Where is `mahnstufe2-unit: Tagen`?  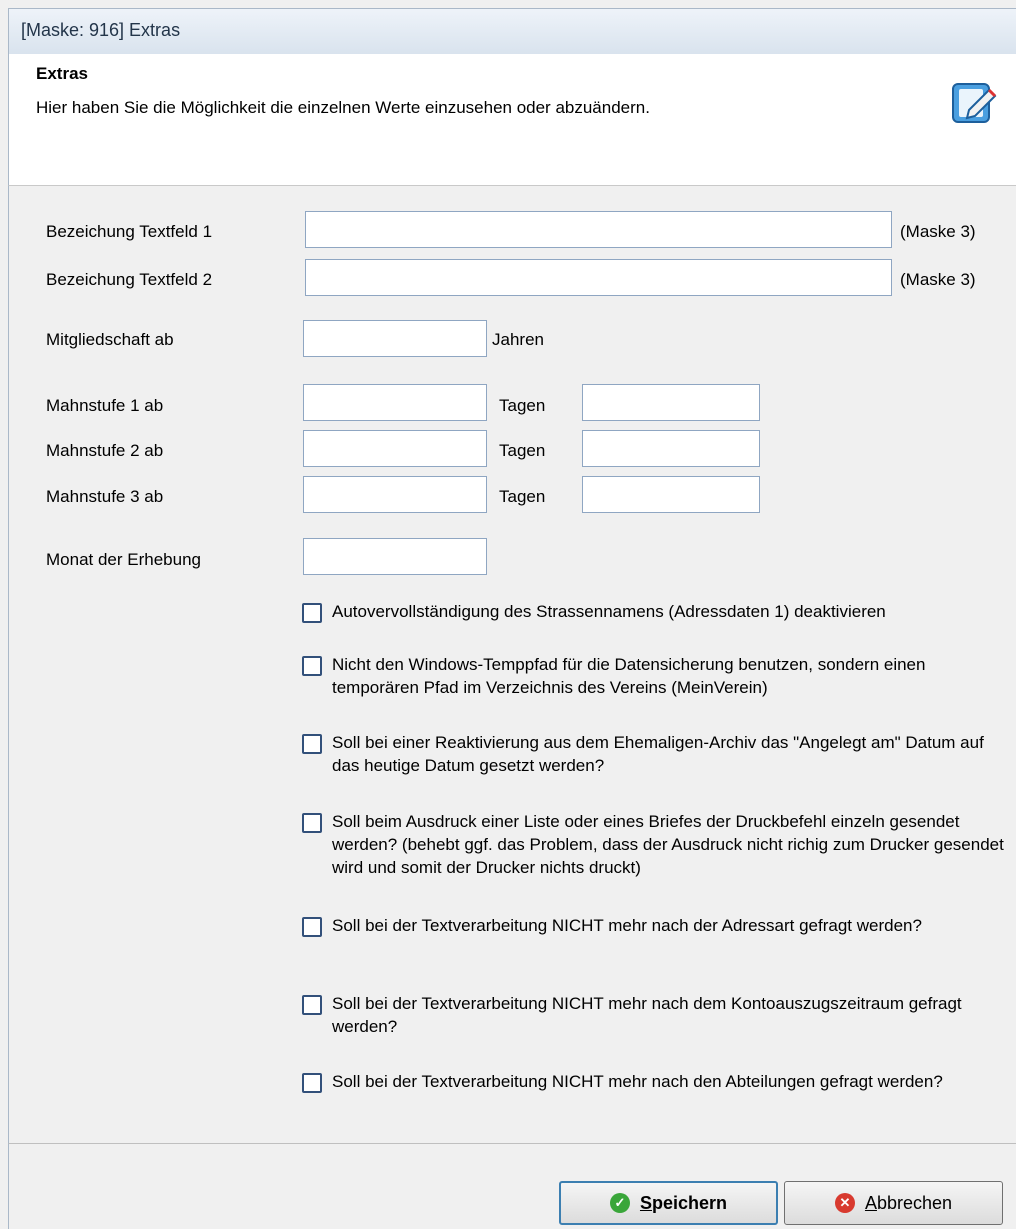
mahnstufe2-unit: Tagen is located at coordinates (522, 450).